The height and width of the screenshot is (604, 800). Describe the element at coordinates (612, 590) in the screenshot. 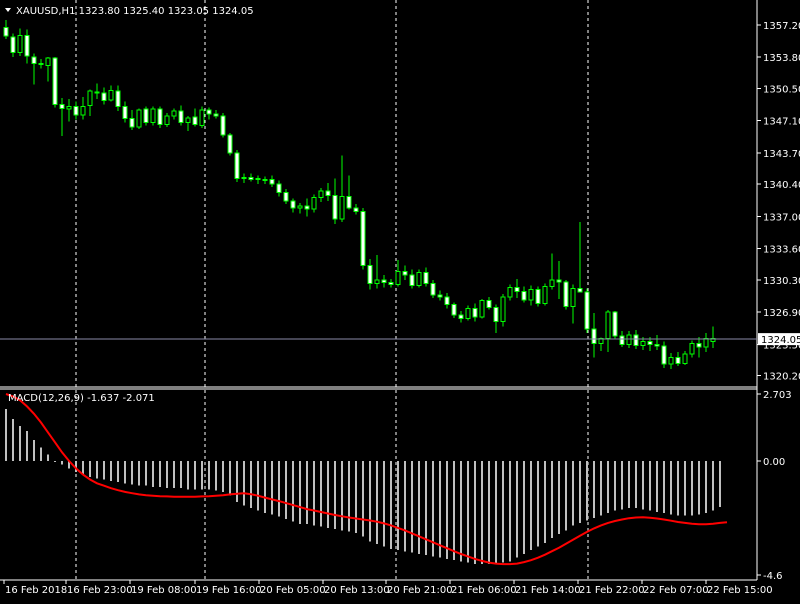

I see `time-axis-label: 21 Feb 22:00` at that location.